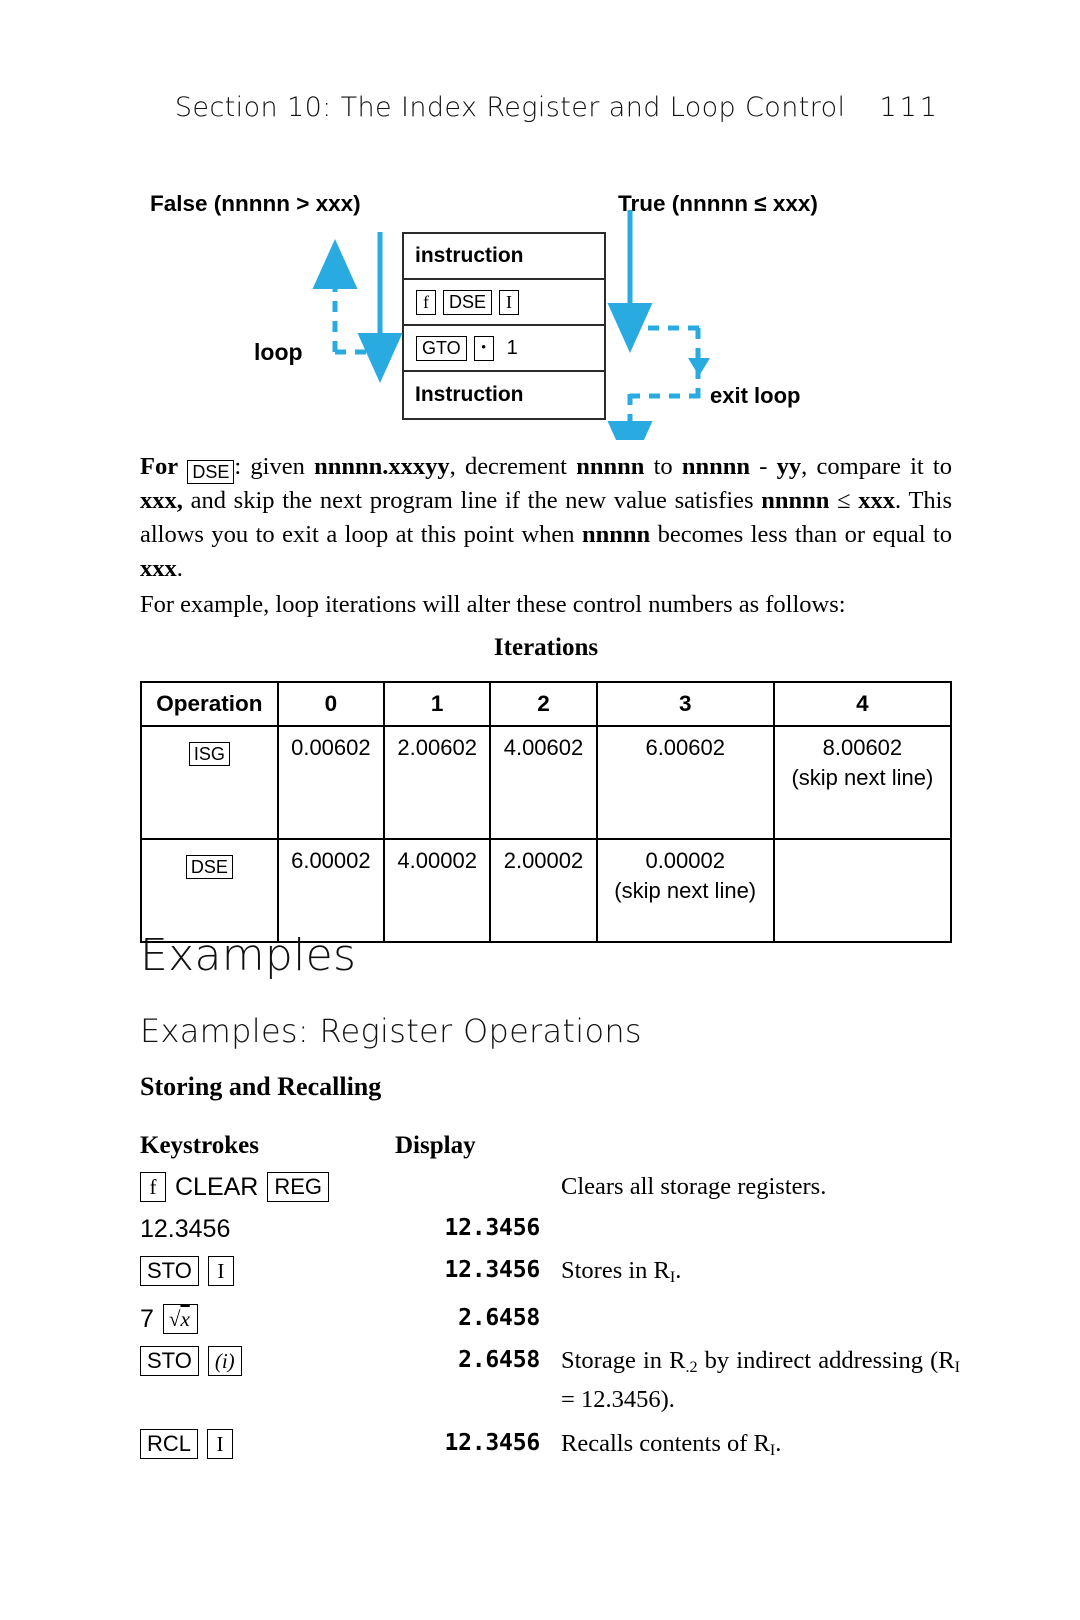 This screenshot has width=1080, height=1620. Describe the element at coordinates (789, 466) in the screenshot. I see `dse-b4: yy` at that location.